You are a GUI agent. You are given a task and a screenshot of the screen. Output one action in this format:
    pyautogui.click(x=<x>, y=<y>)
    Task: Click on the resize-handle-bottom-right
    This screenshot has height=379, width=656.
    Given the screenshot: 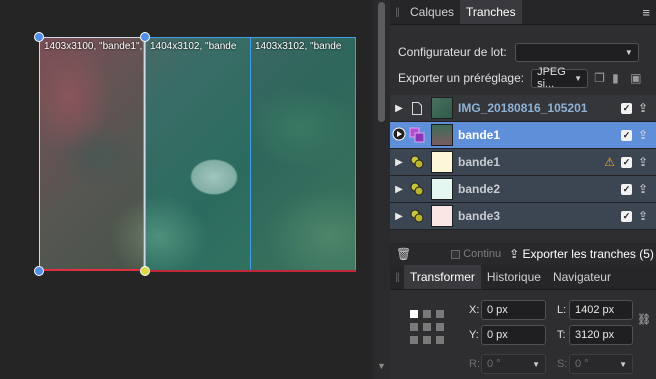 What is the action you would take?
    pyautogui.click(x=145, y=271)
    